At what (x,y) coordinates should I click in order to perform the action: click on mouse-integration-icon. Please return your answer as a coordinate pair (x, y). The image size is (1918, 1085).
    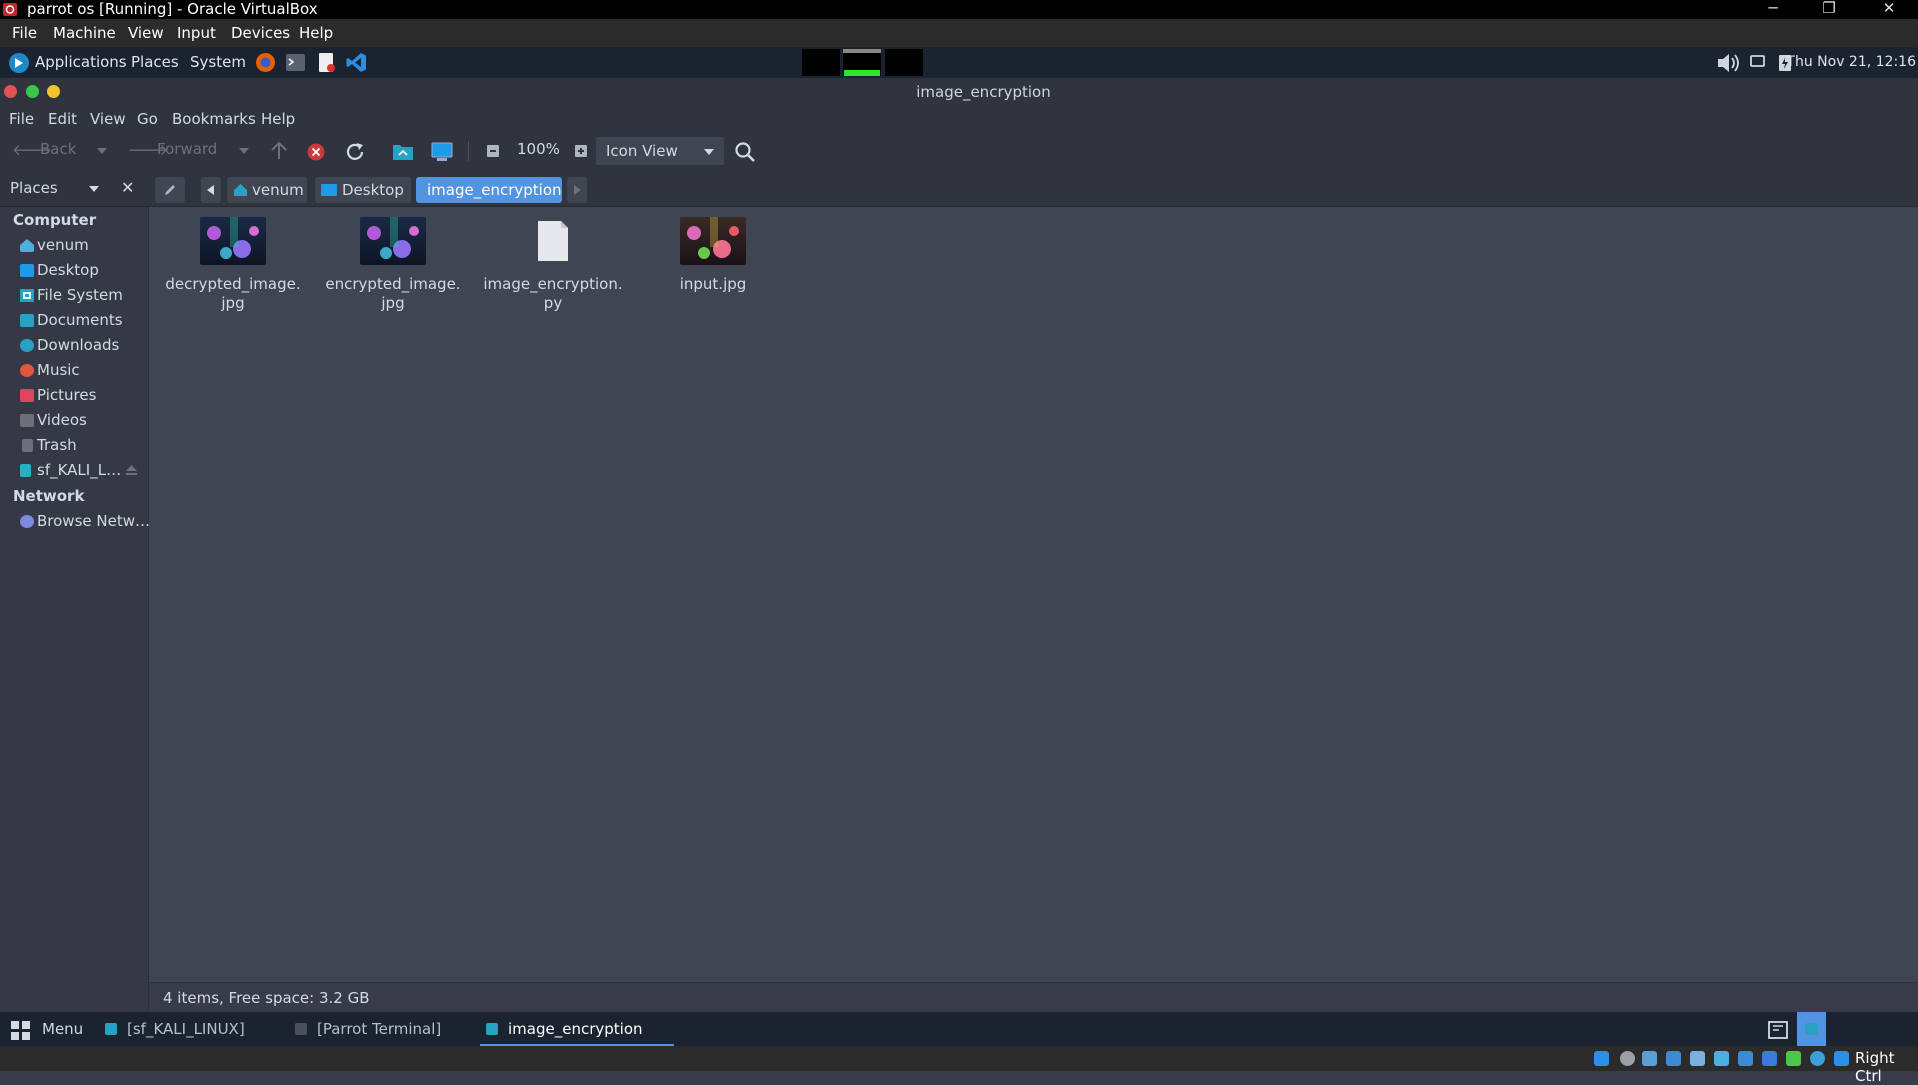
    Looking at the image, I should click on (1793, 1058).